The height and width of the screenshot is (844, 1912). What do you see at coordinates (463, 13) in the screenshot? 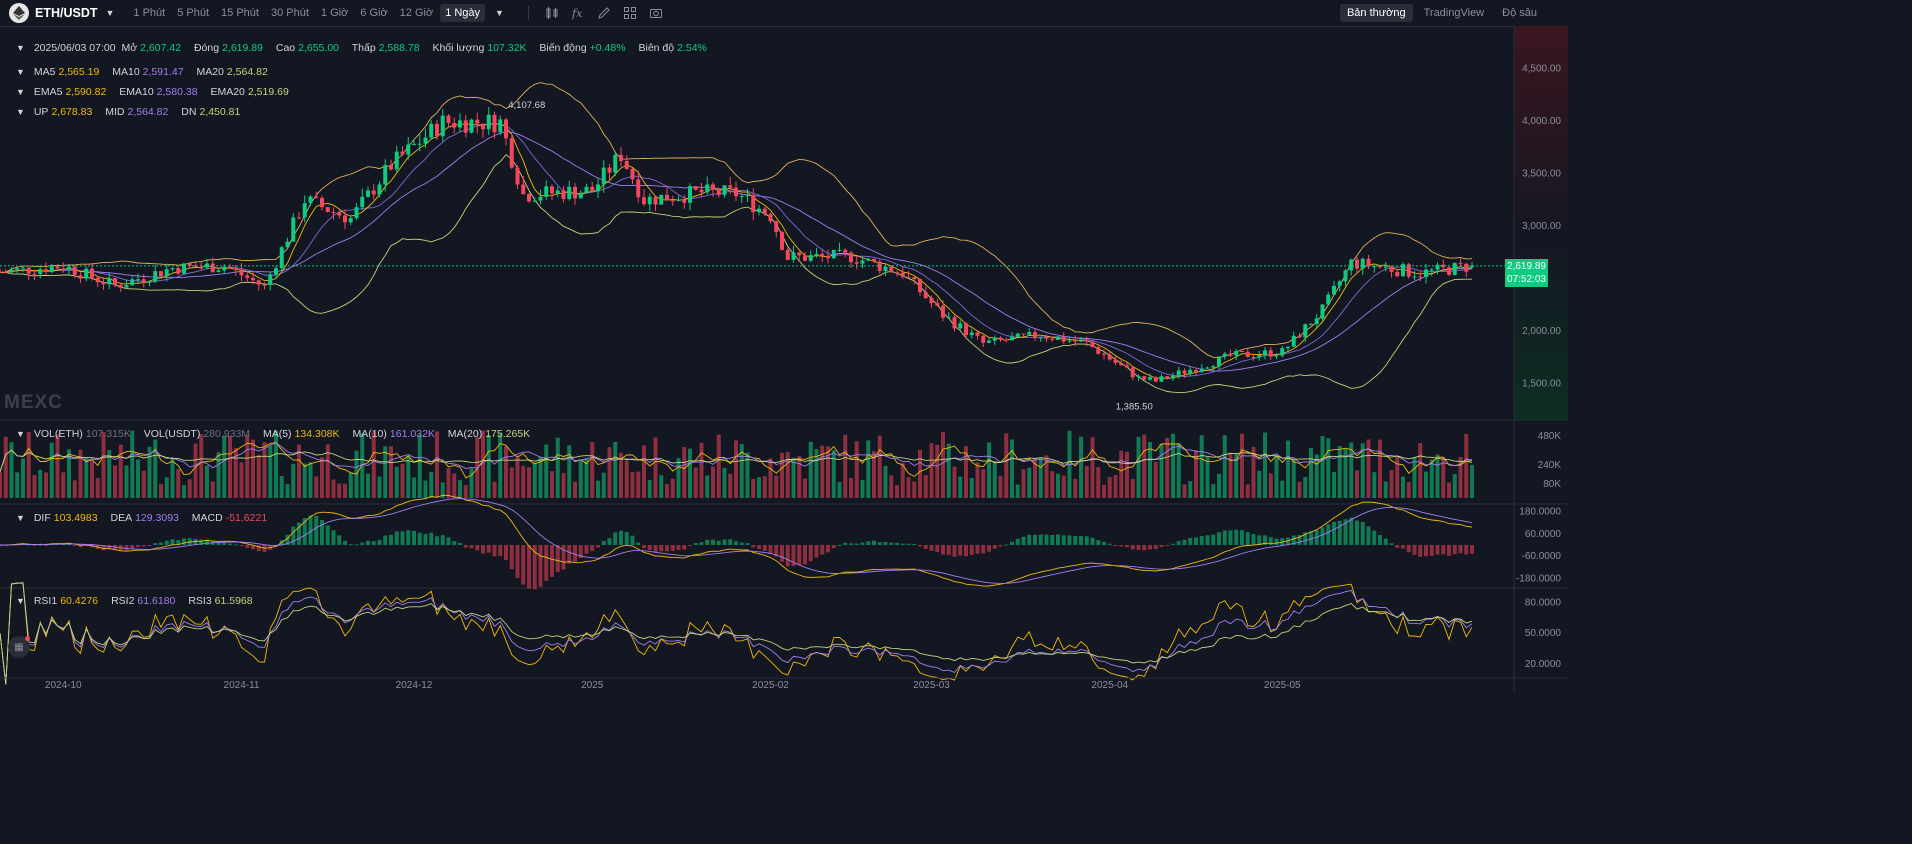
I see `timeframe-1d: 1 Ngày` at bounding box center [463, 13].